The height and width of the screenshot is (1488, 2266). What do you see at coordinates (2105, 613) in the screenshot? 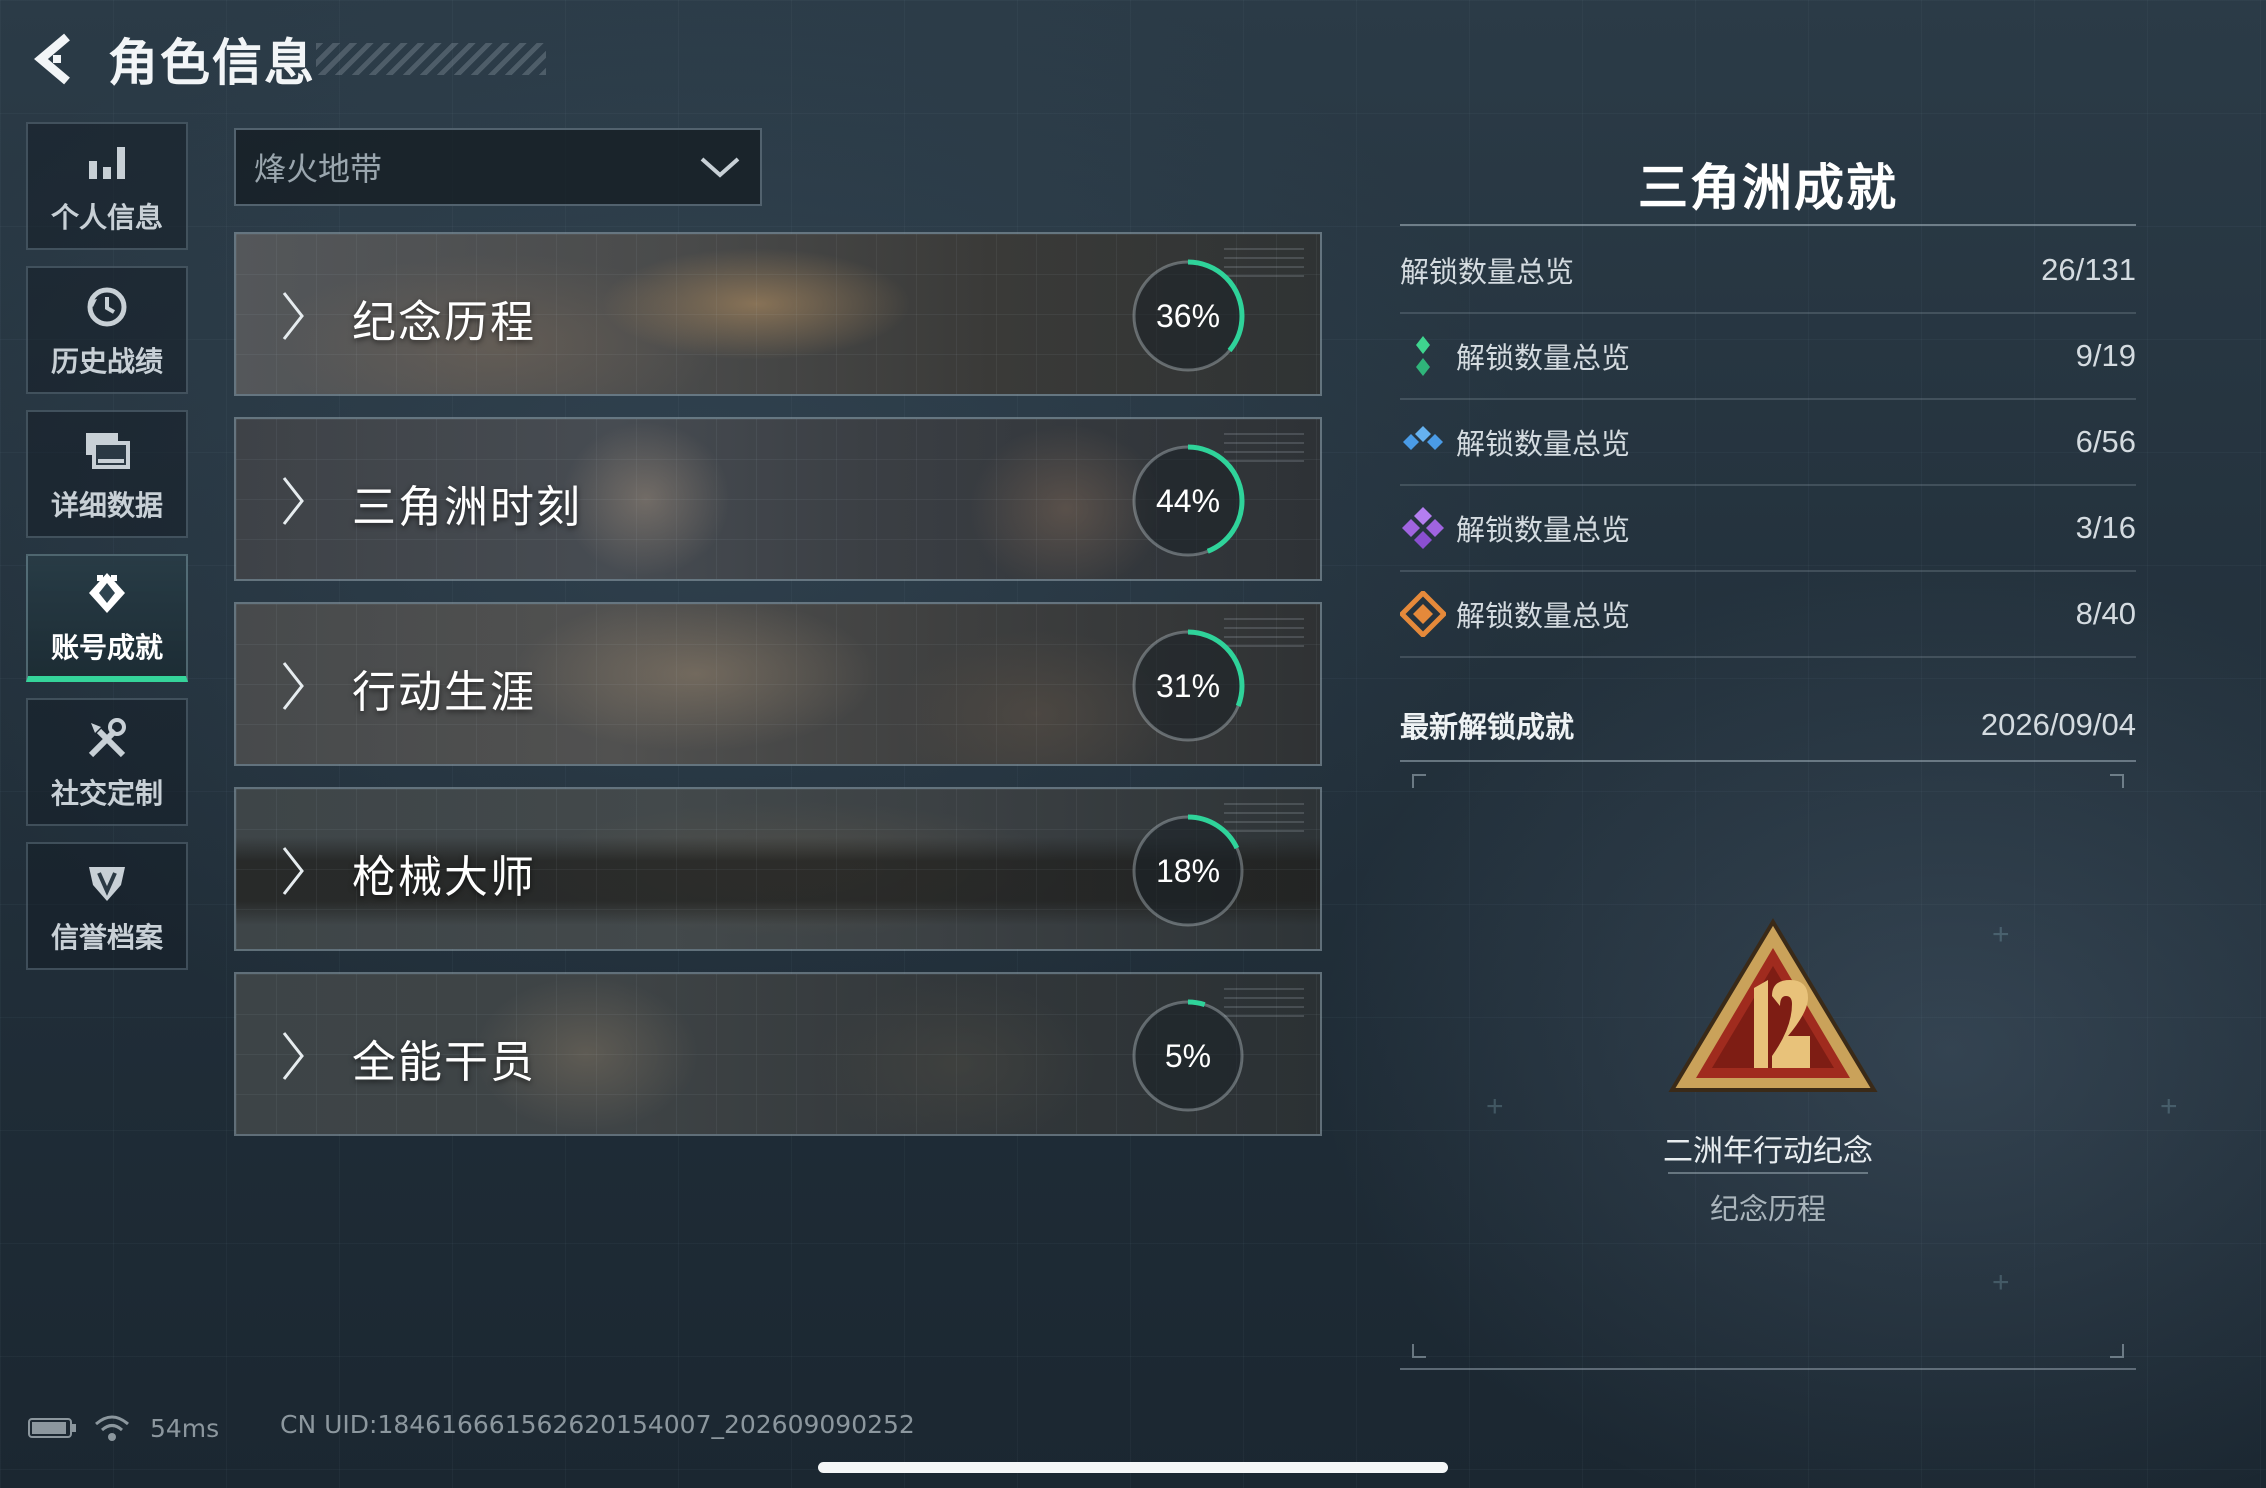
I see `unlock-tier-value: 8/40` at bounding box center [2105, 613].